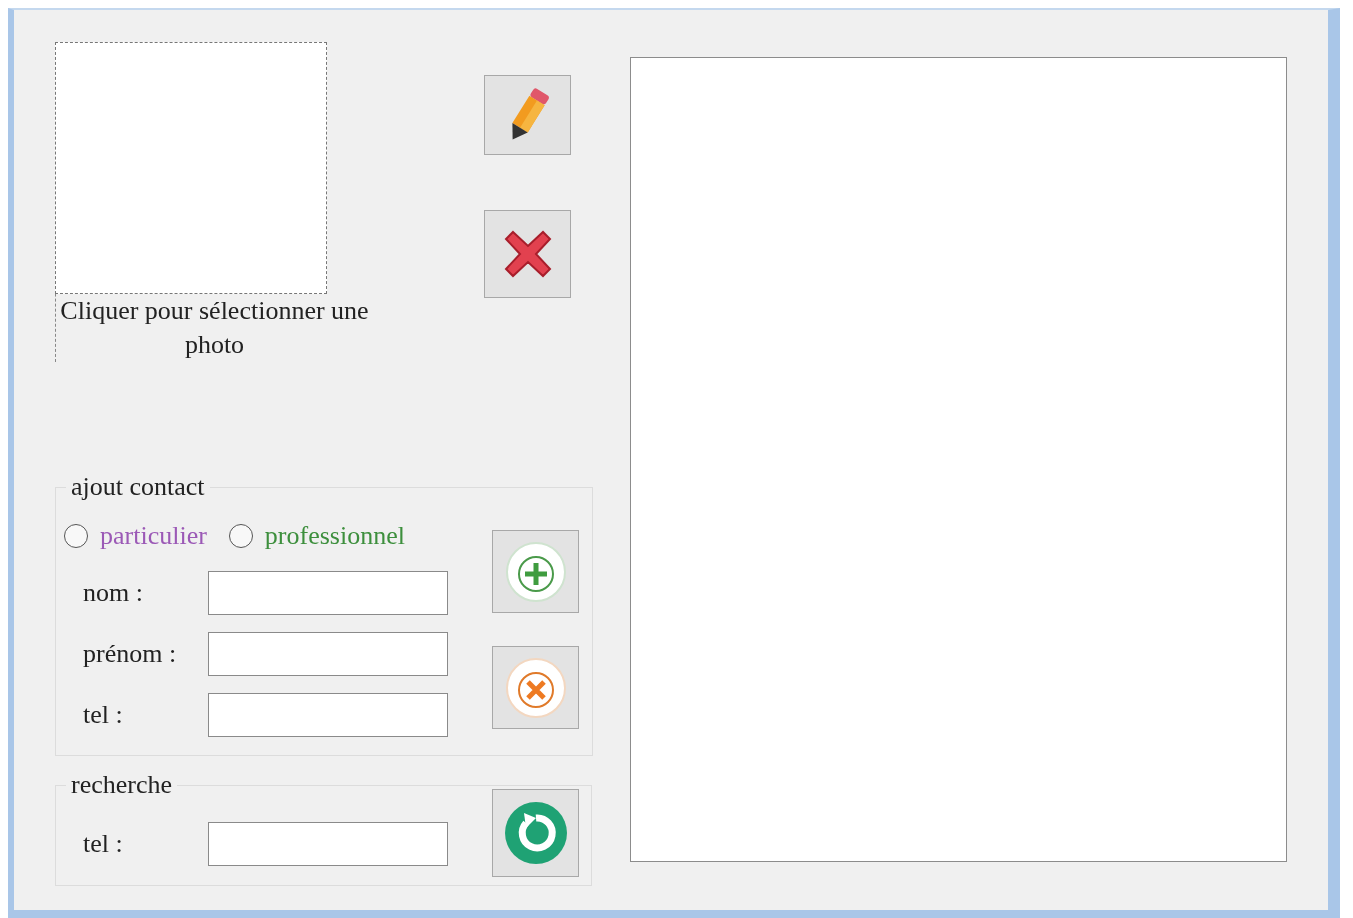 The image size is (1353, 918). I want to click on cross-icon, so click(527, 254).